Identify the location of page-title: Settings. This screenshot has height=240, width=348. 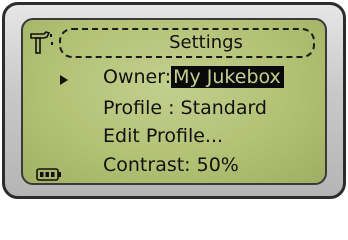
(206, 42).